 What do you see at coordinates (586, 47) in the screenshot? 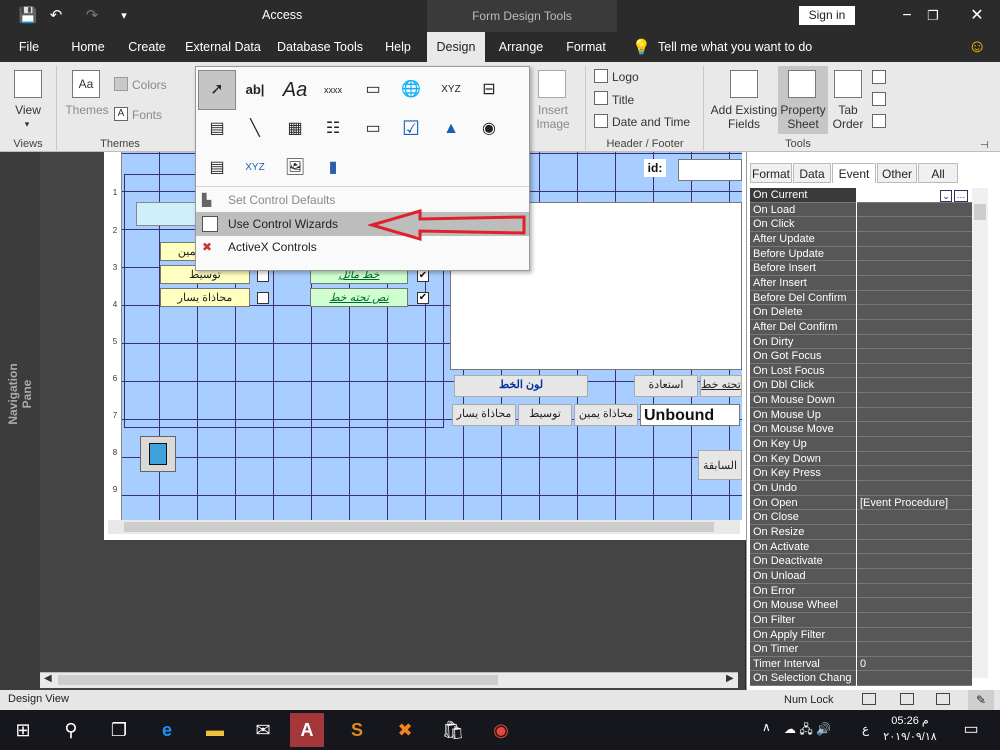
I see `tab-format: Format` at bounding box center [586, 47].